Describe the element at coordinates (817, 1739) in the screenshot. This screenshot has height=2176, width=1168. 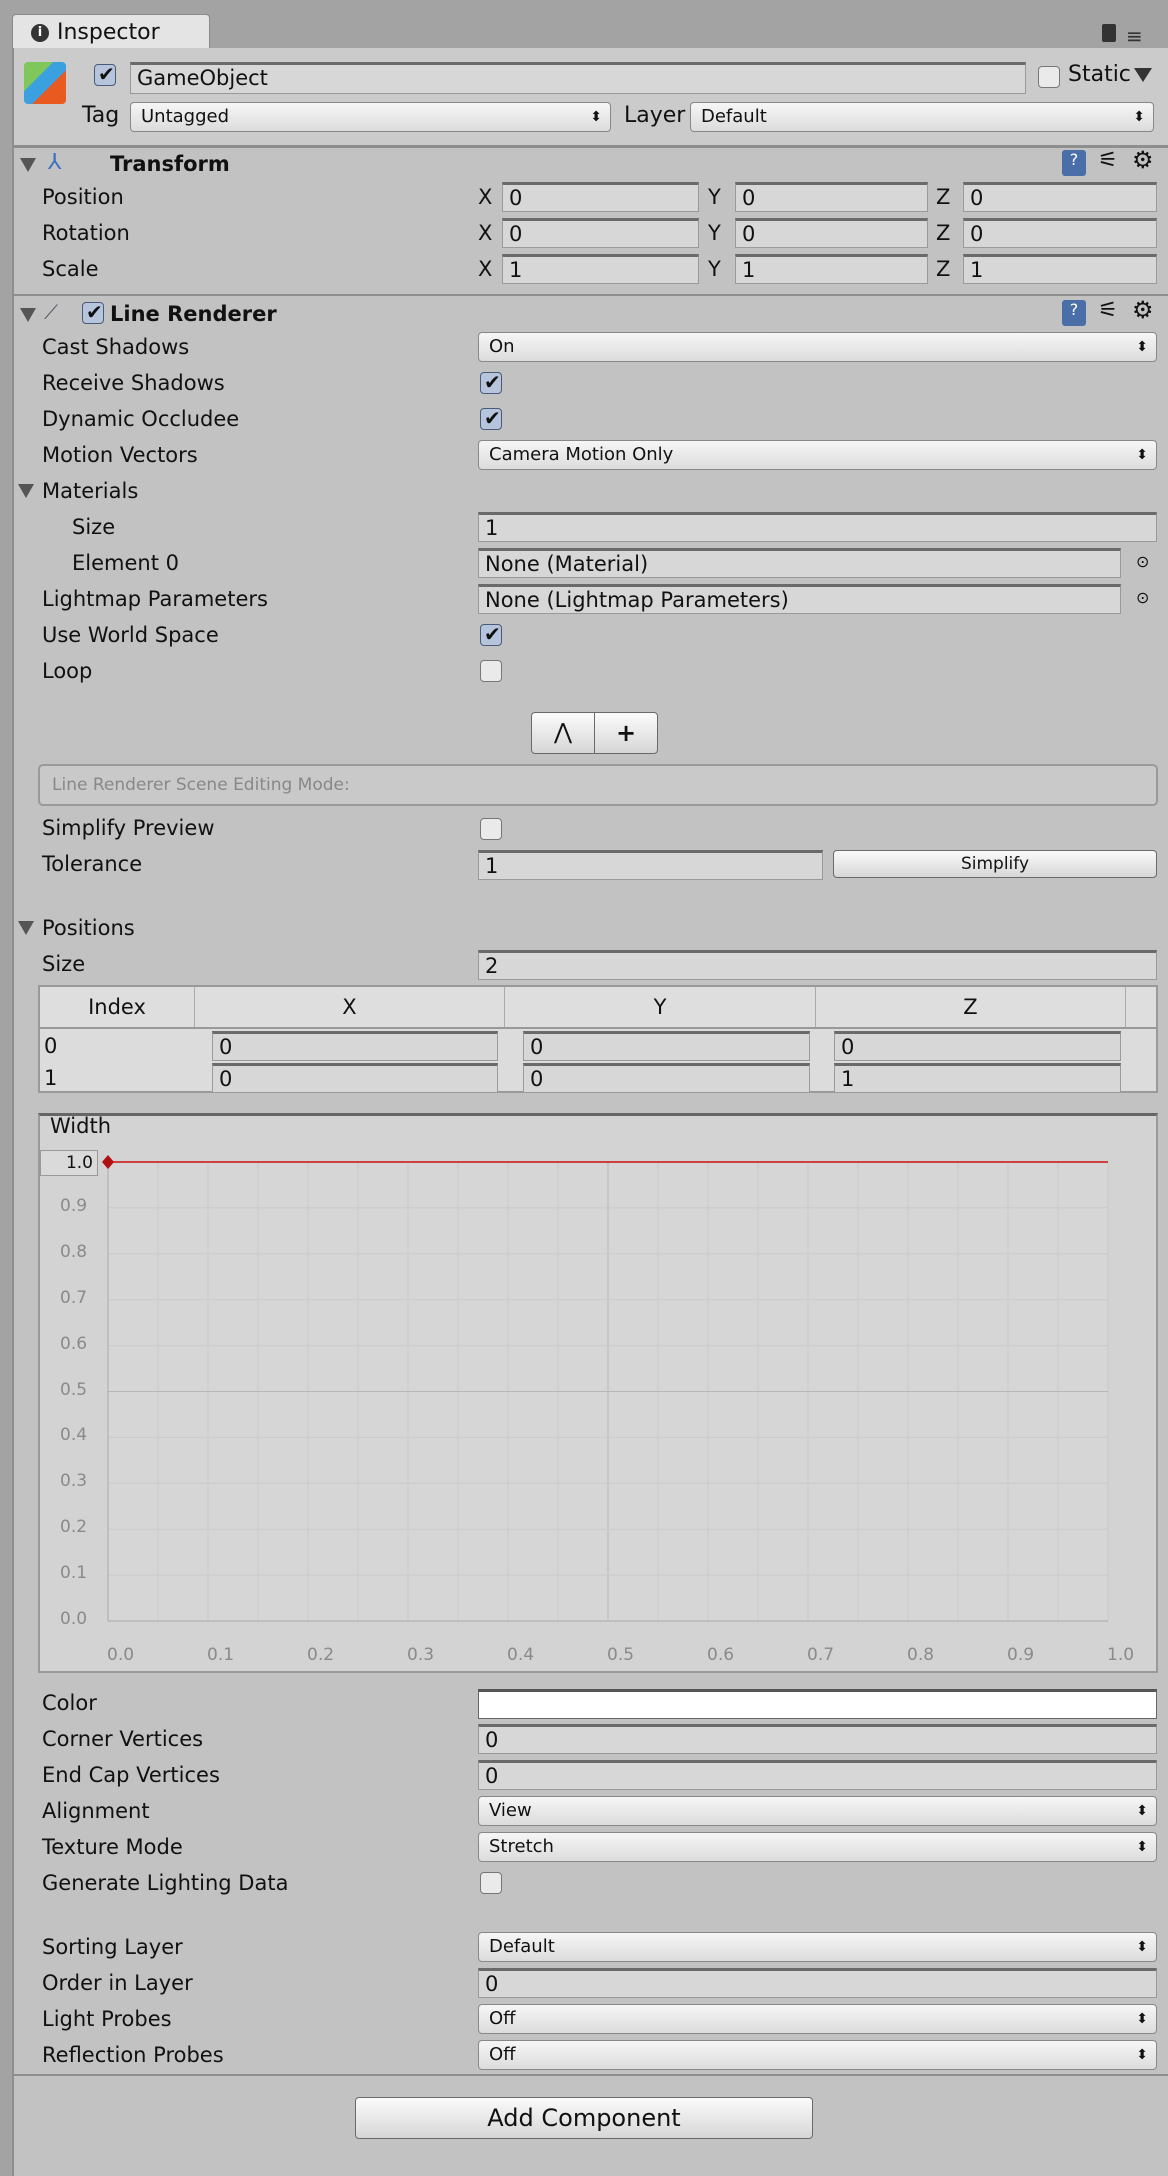
I see `corner-vertices-input: 0` at that location.